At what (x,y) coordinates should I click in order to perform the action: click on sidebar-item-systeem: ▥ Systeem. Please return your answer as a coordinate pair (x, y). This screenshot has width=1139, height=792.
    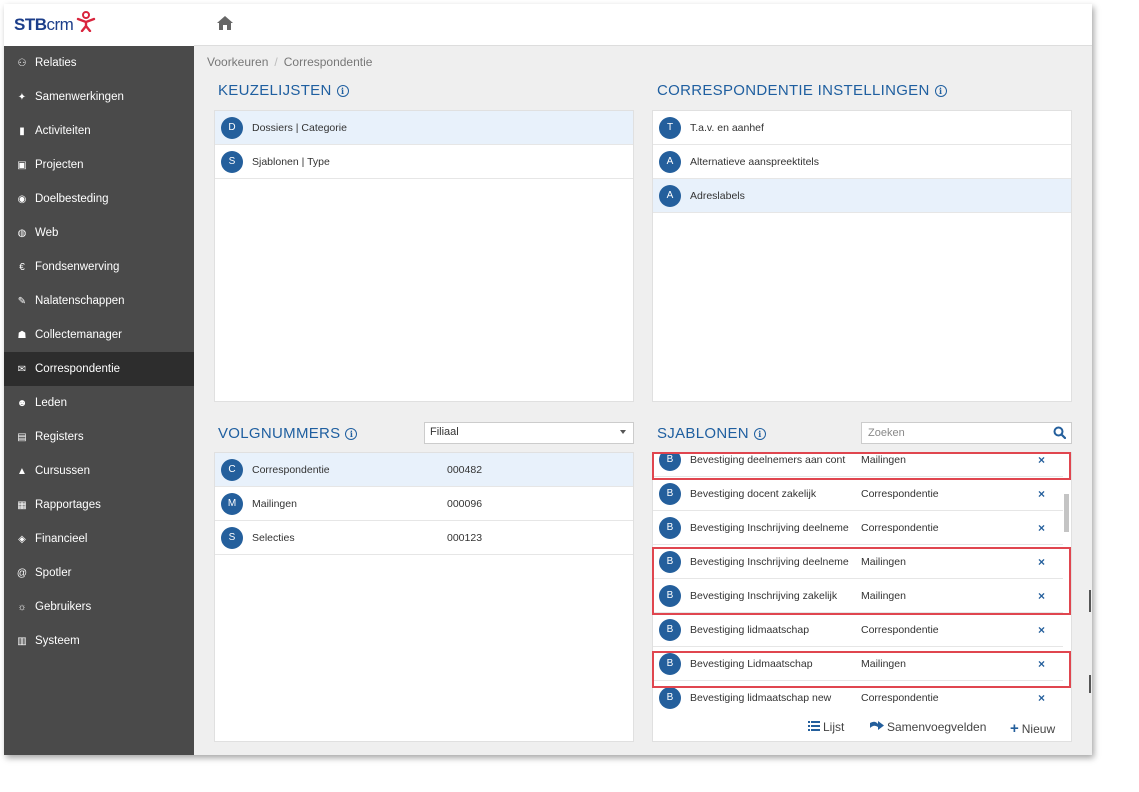
    Looking at the image, I should click on (99, 641).